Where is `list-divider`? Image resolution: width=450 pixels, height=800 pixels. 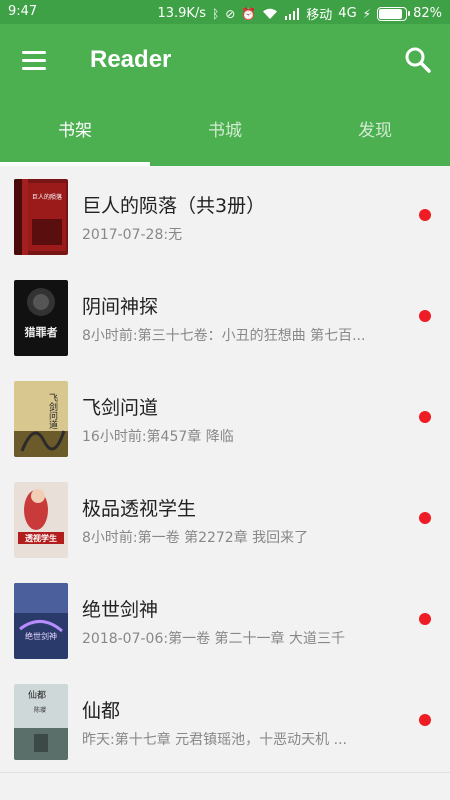
list-divider is located at coordinates (225, 772).